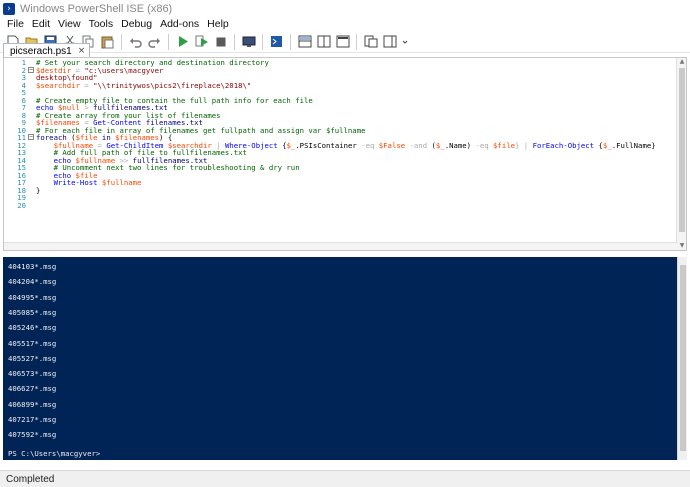  I want to click on console-output-line: 407592*.msg, so click(32, 435).